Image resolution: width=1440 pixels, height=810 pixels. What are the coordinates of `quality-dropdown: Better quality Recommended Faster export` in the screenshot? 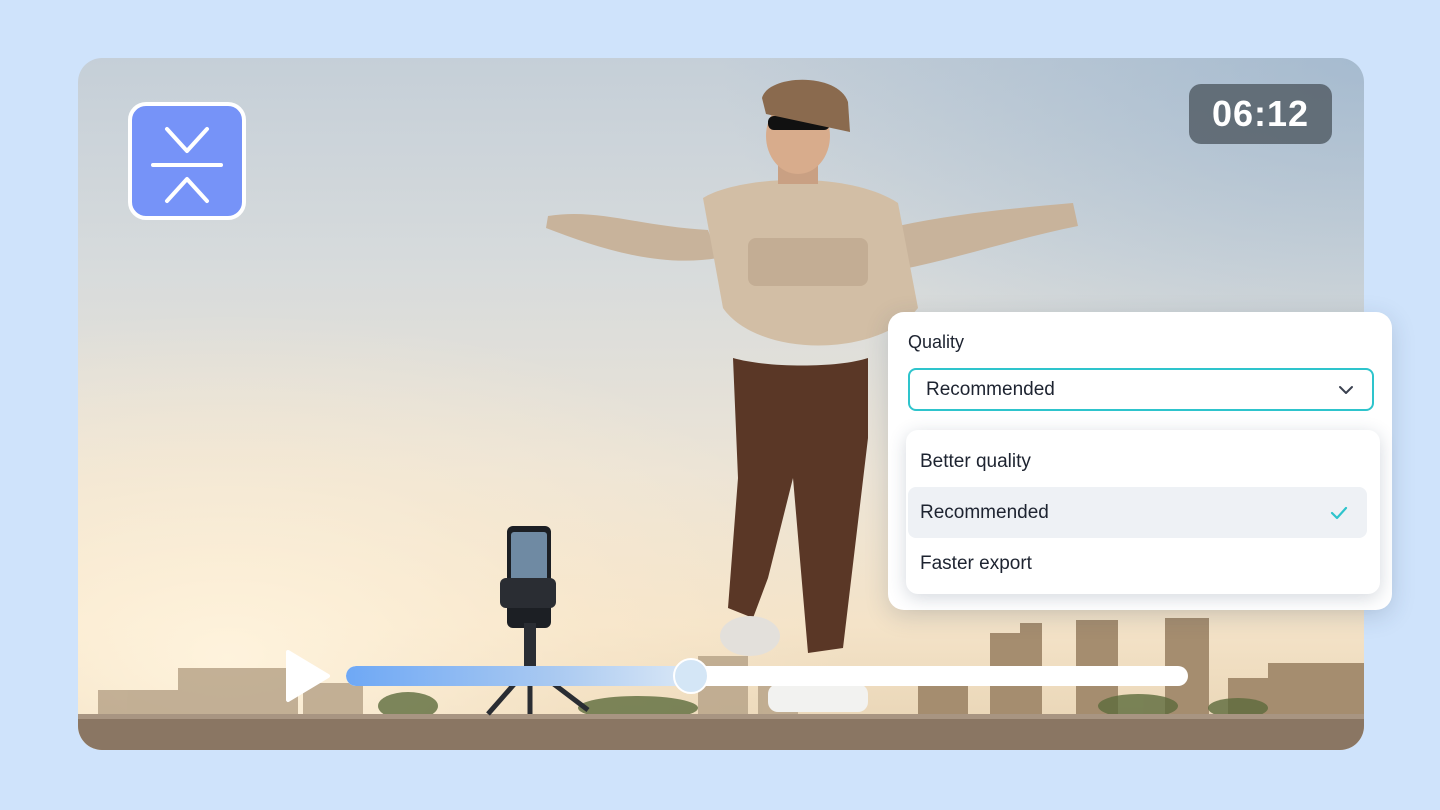 It's located at (1143, 512).